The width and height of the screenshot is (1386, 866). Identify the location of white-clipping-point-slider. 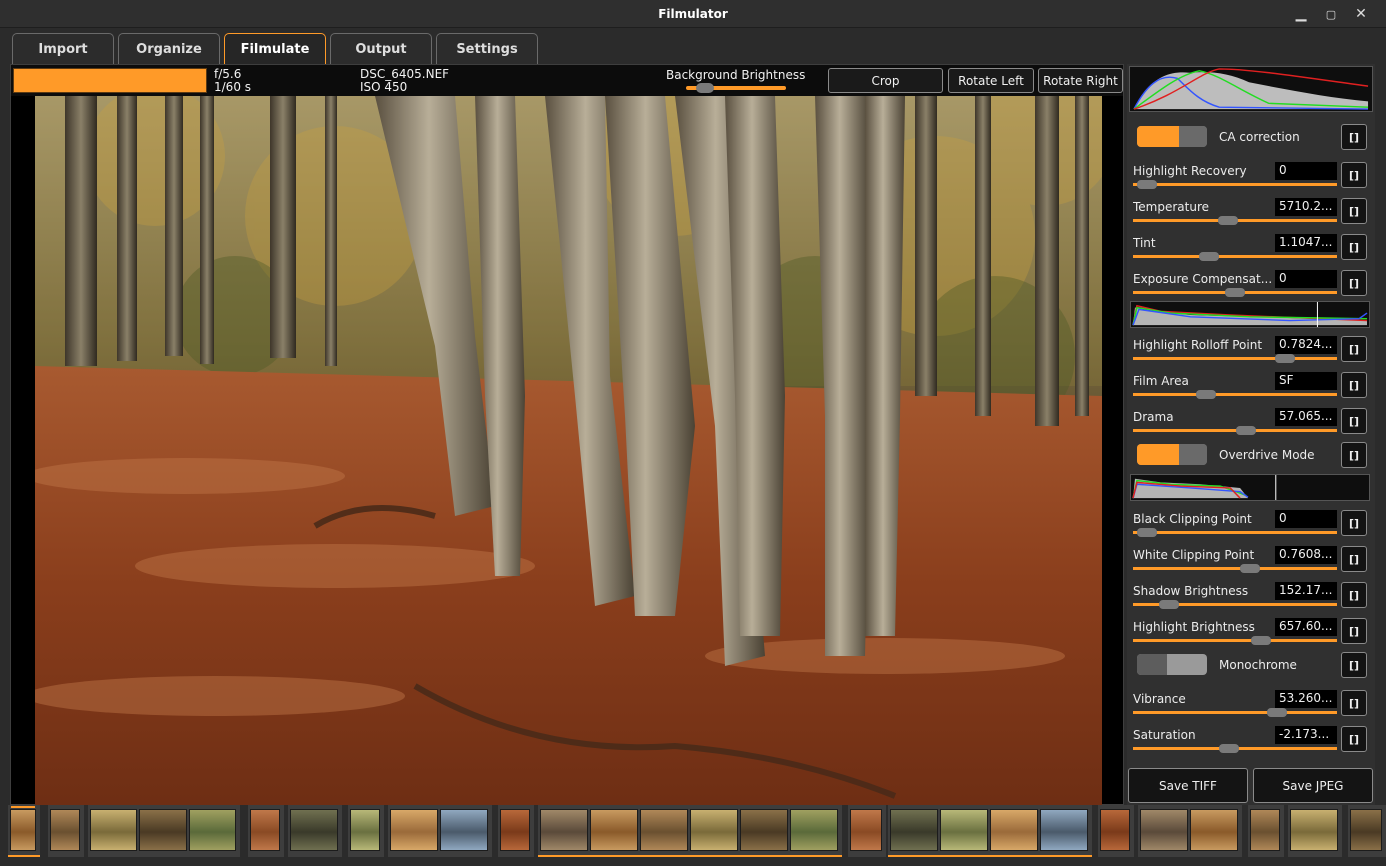
(1235, 568).